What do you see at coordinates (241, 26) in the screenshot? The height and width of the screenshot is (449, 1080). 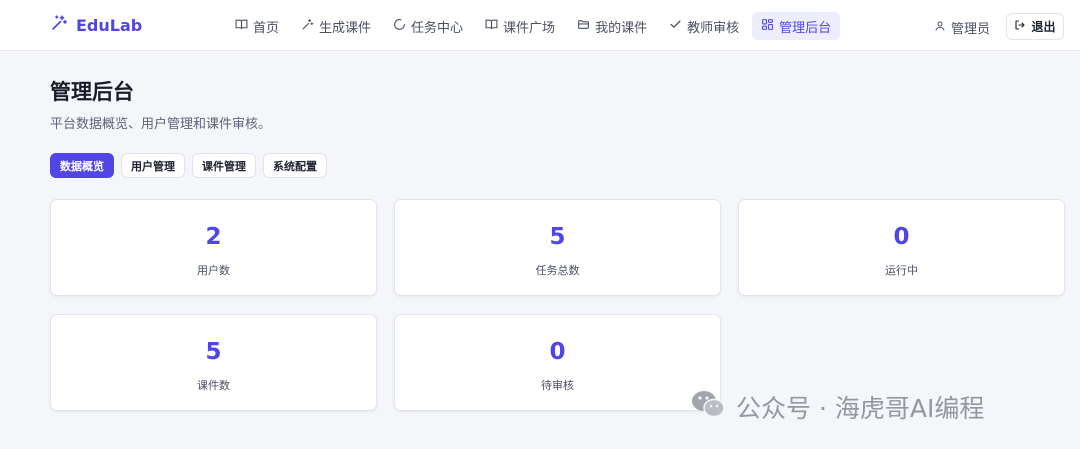 I see `book-icon` at bounding box center [241, 26].